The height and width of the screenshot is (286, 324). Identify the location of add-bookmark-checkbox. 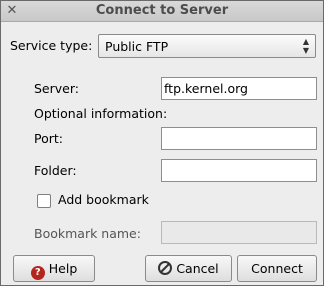
(44, 201).